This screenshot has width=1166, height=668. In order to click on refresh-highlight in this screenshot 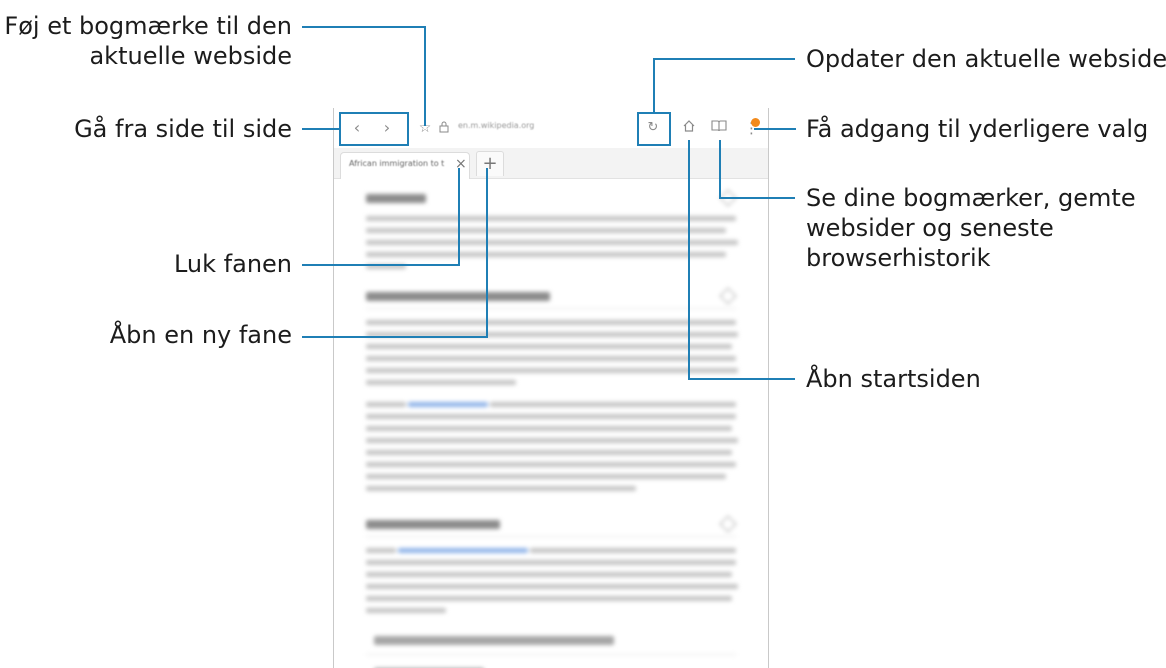, I will do `click(654, 129)`.